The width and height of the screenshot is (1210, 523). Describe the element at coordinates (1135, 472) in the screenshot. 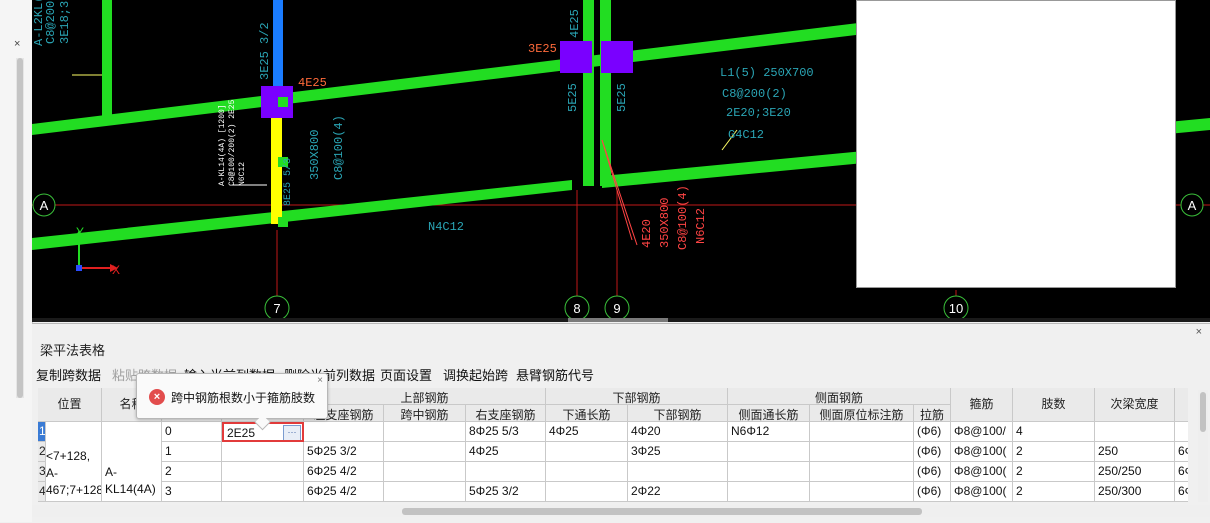

I see `cell-secondary-width: 250/250` at that location.